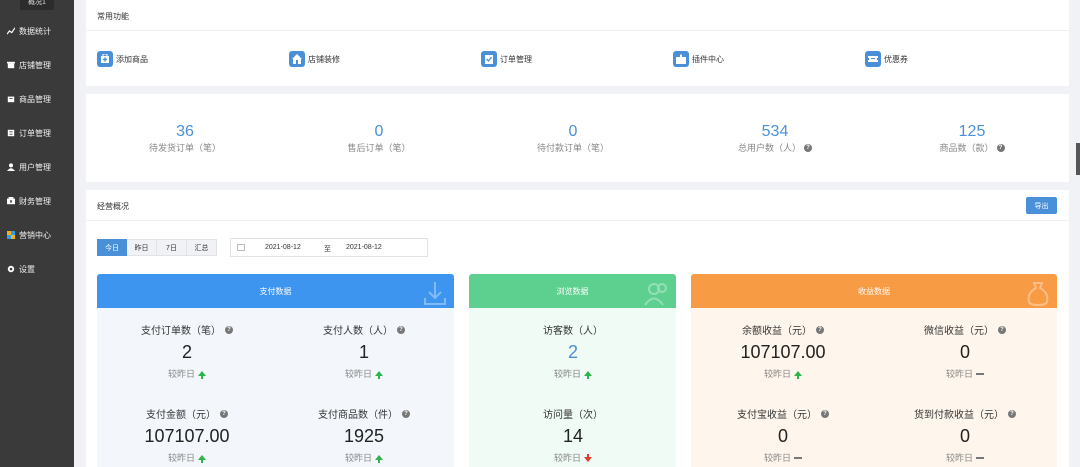 The image size is (1080, 467). Describe the element at coordinates (516, 59) in the screenshot. I see `quick-label: 订单管理` at that location.